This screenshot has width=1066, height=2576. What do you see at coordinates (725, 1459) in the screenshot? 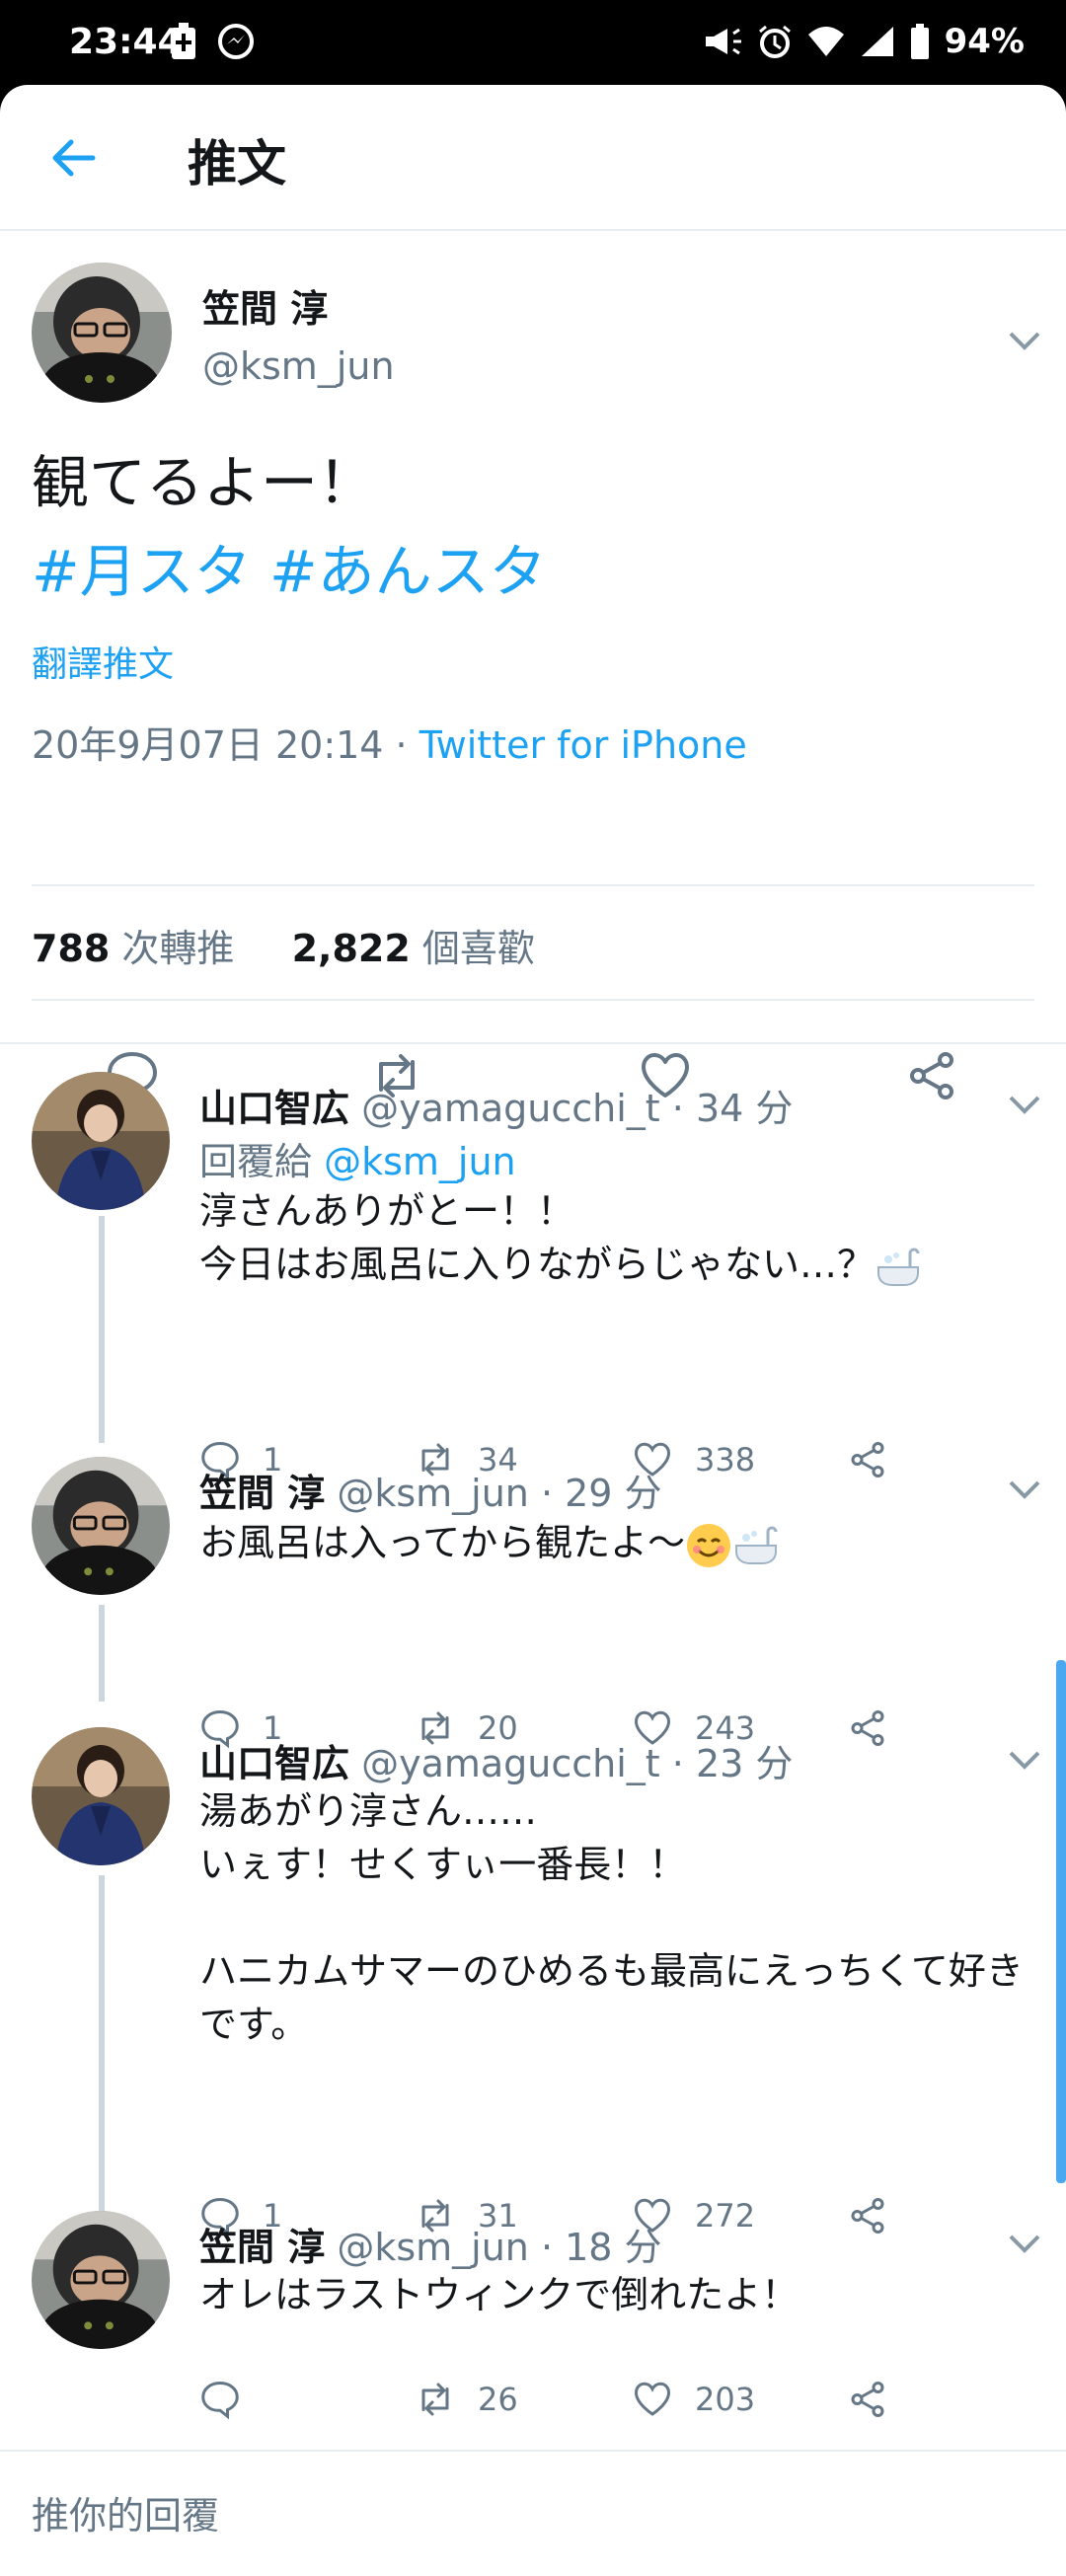
I see `like-count: 338` at bounding box center [725, 1459].